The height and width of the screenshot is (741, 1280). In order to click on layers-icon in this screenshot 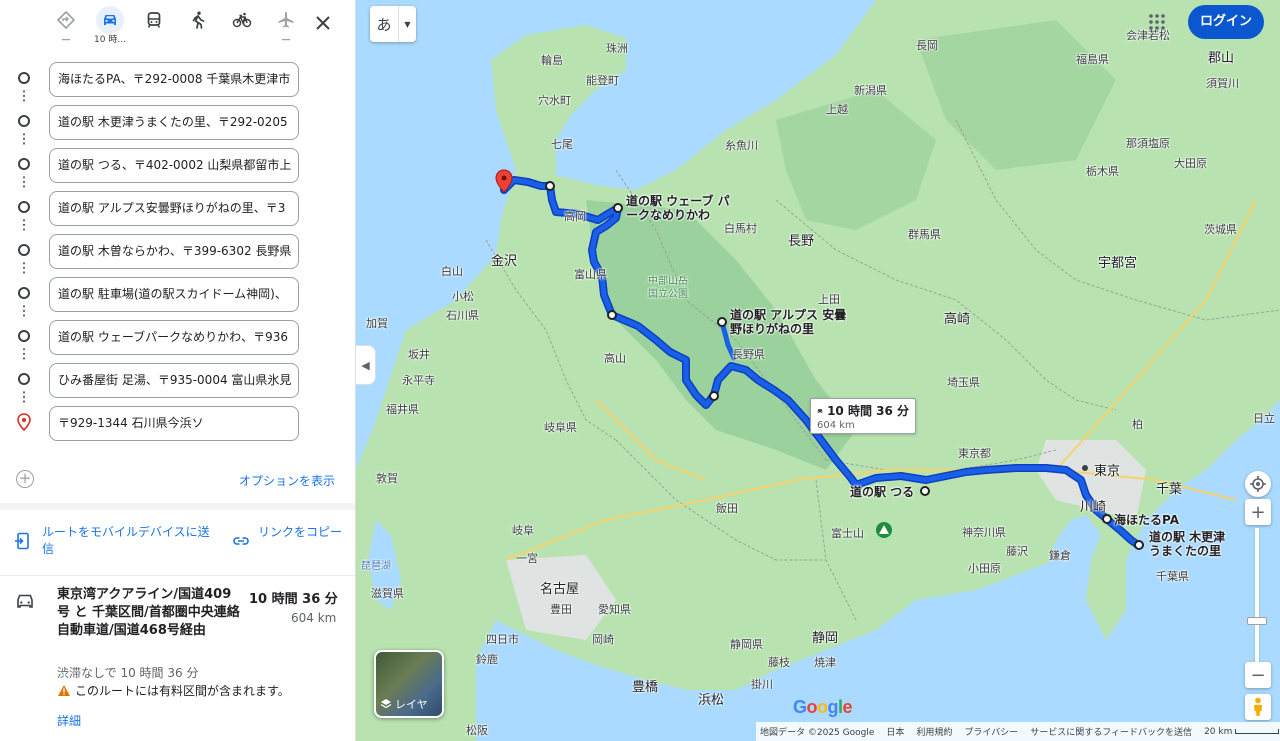, I will do `click(386, 704)`.